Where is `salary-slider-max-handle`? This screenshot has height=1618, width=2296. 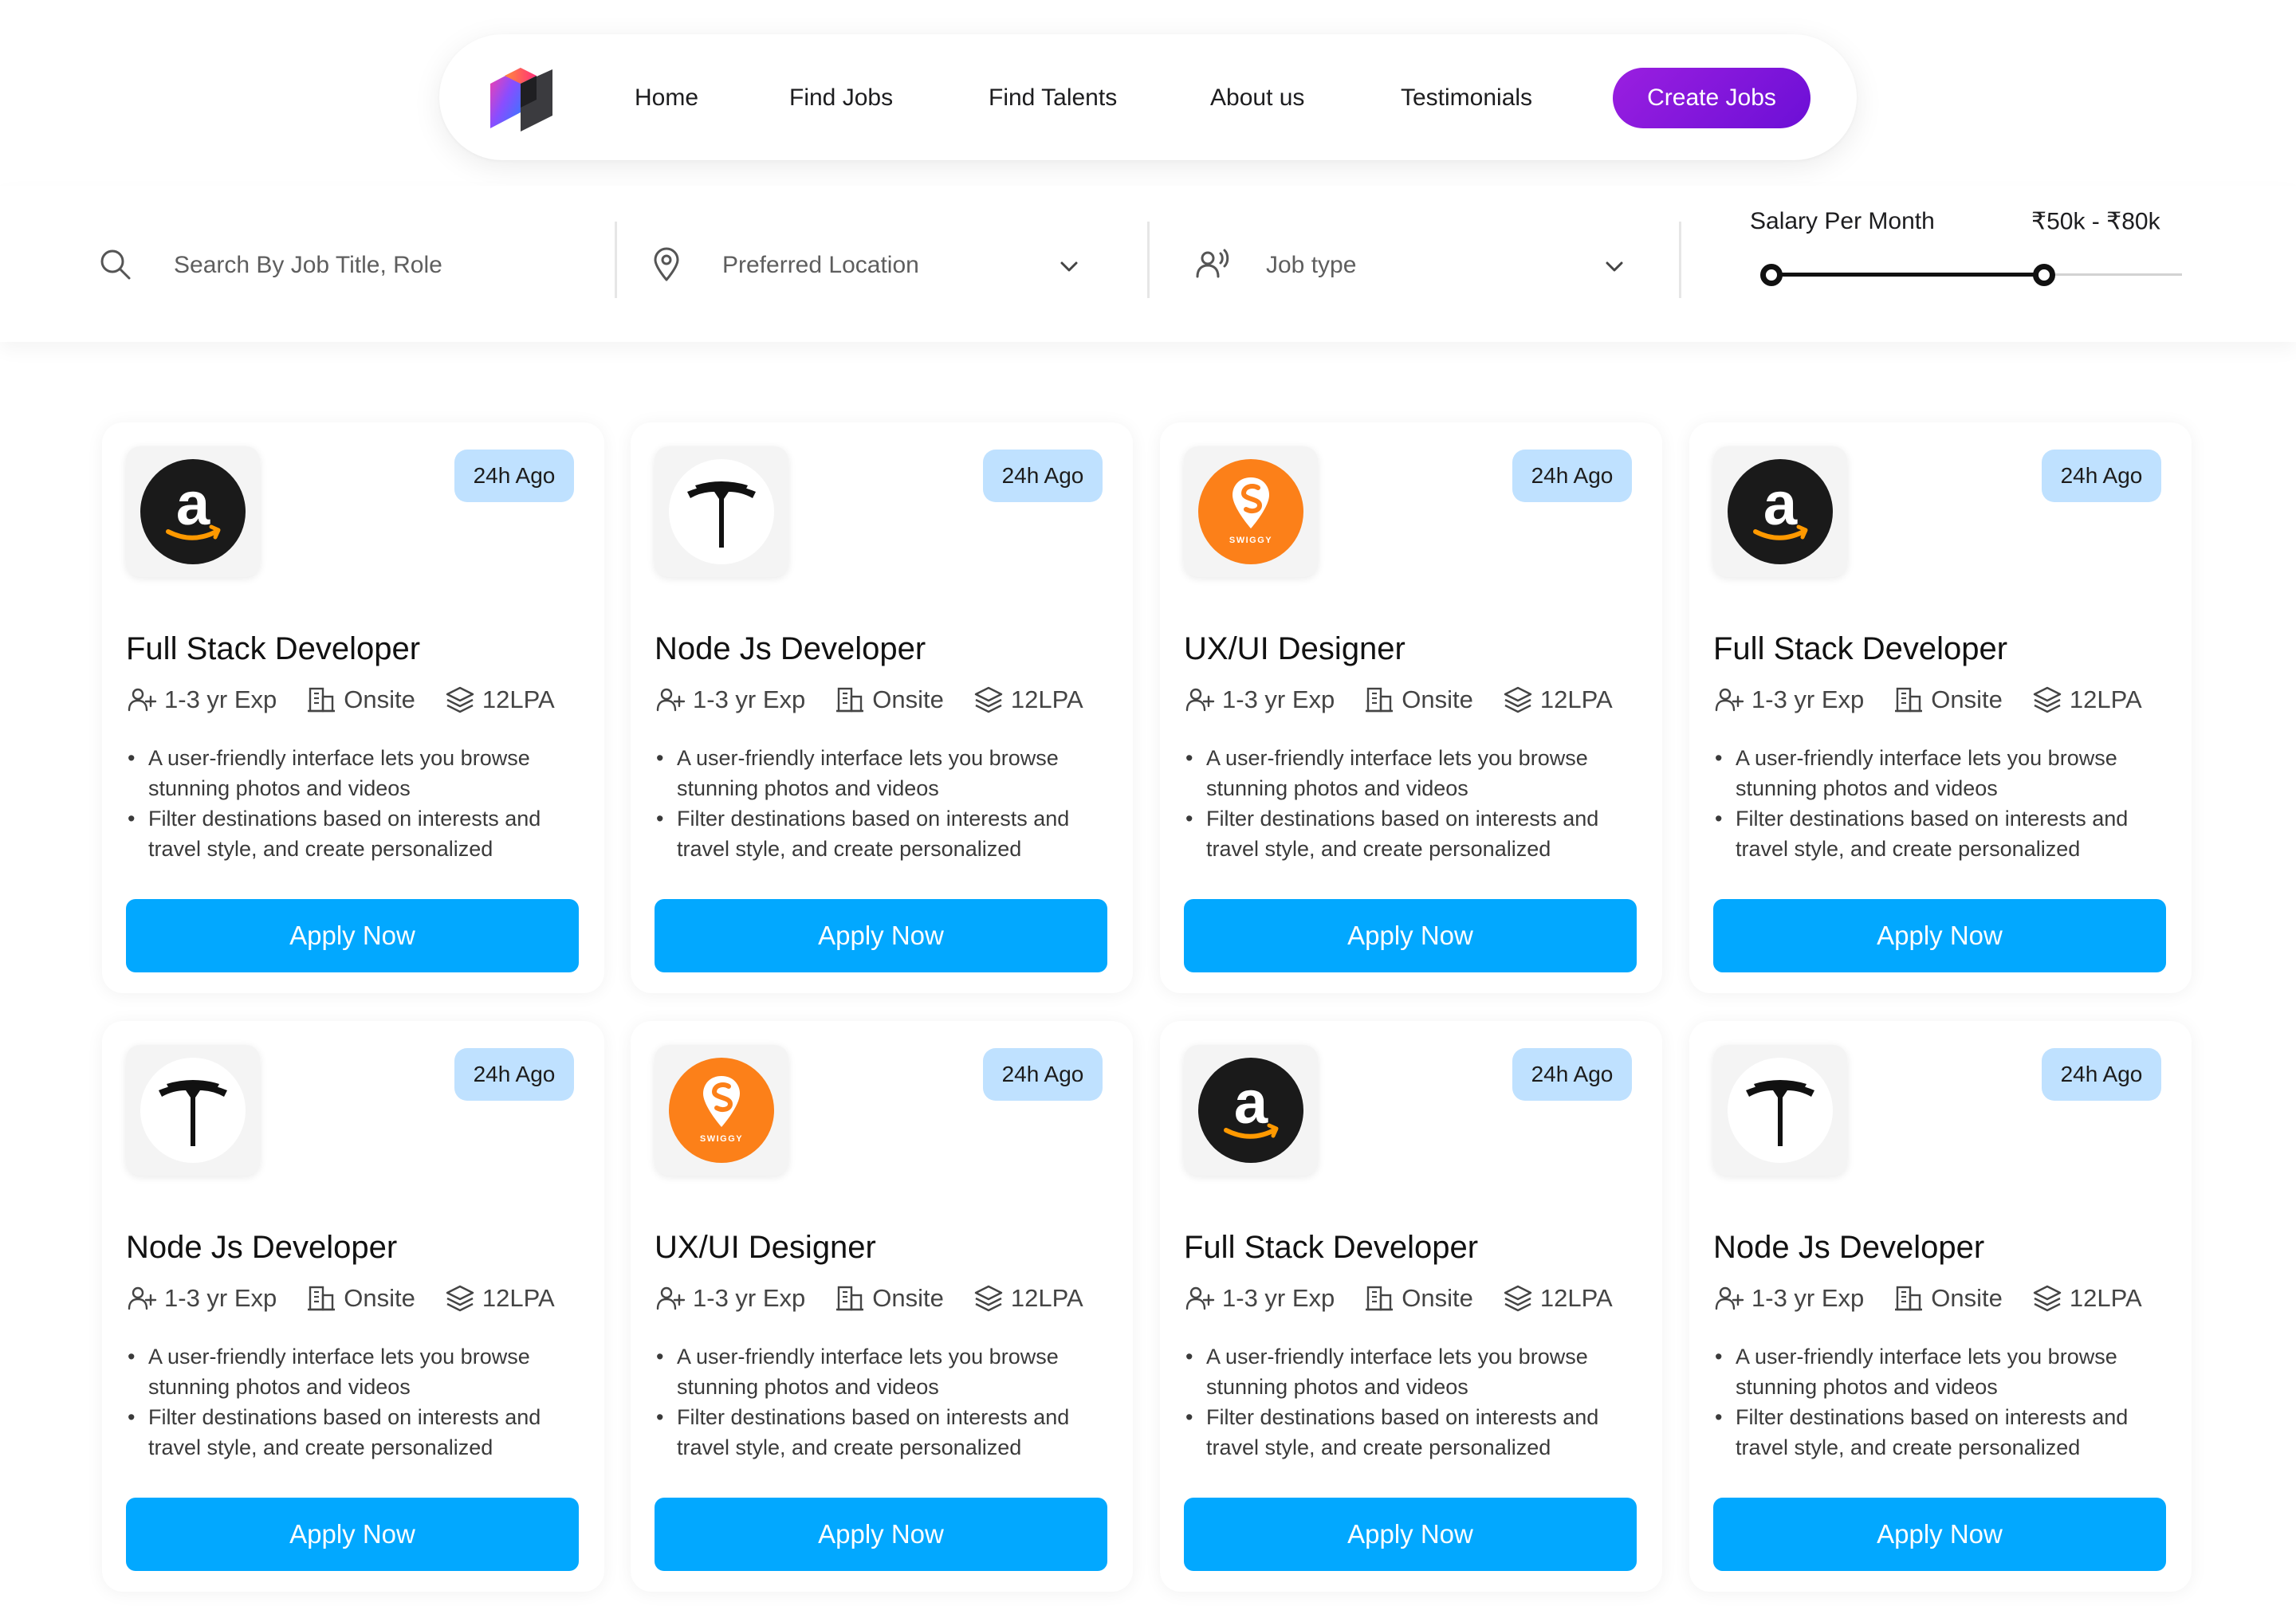
salary-slider-max-handle is located at coordinates (2044, 275).